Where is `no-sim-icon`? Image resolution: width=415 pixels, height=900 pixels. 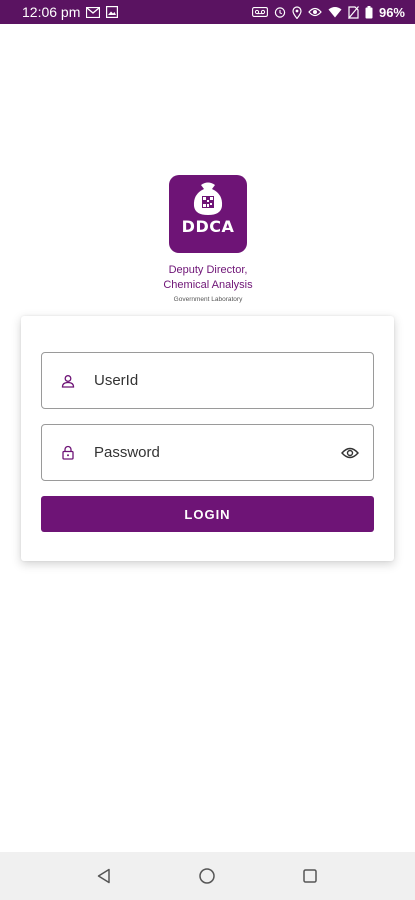 no-sim-icon is located at coordinates (353, 12).